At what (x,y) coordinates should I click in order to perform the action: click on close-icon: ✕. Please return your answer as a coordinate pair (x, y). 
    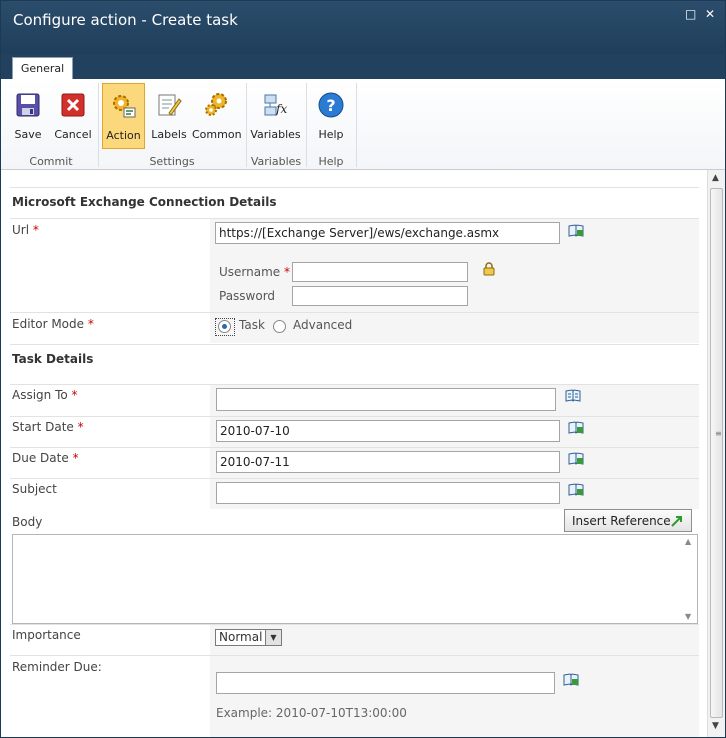
    Looking at the image, I should click on (710, 14).